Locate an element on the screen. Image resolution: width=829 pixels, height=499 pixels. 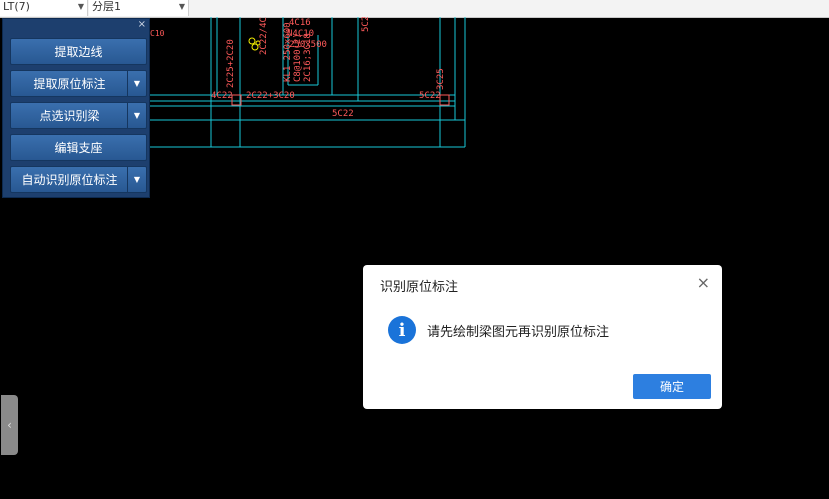
chevron-left-icon: ‹ is located at coordinates (9, 425).